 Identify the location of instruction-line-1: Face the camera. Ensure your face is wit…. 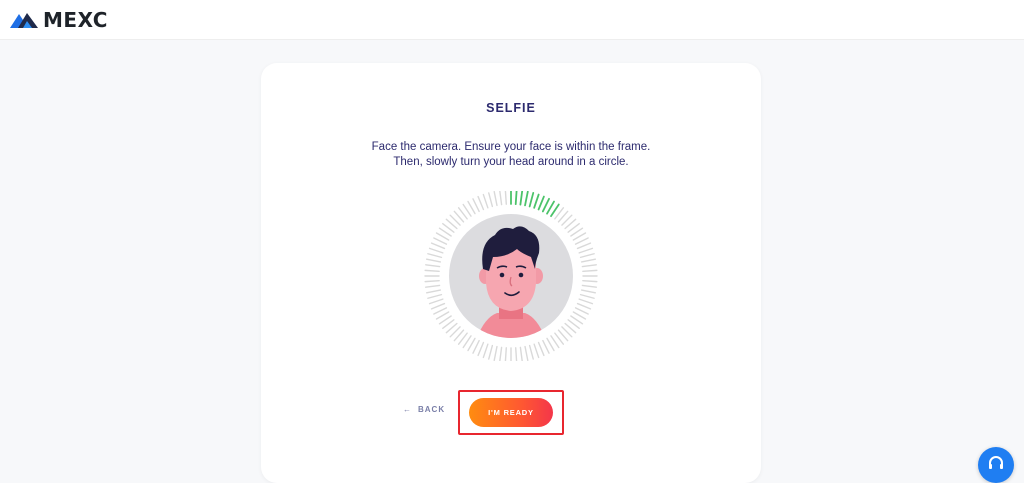
(511, 147).